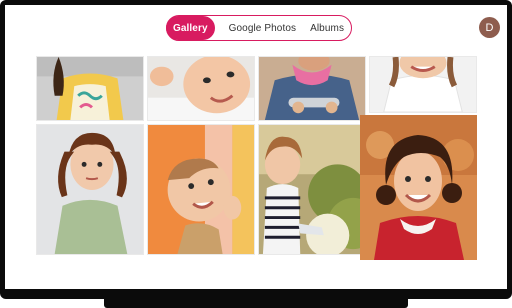  Describe the element at coordinates (329, 28) in the screenshot. I see `tab-albums: Albums` at that location.